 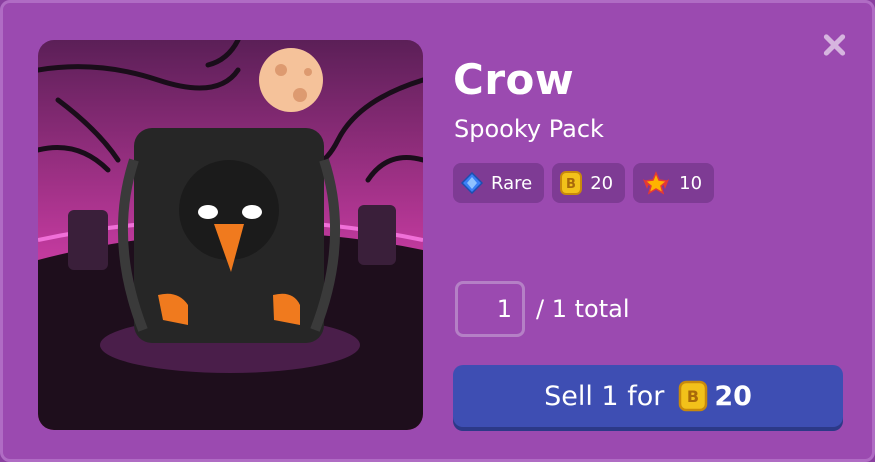 I want to click on xp-star-icon, so click(x=656, y=183).